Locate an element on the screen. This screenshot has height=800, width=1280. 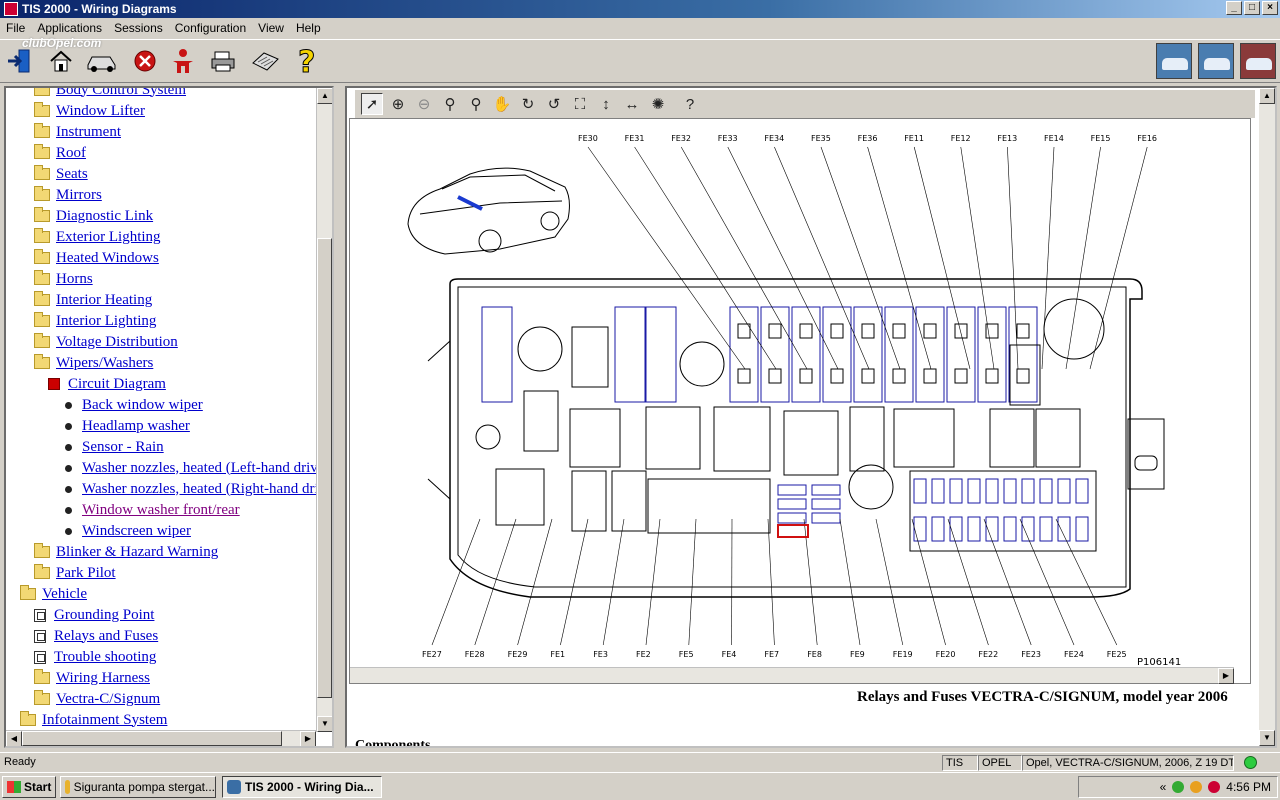
menu-applications: Applications is located at coordinates (69, 28).